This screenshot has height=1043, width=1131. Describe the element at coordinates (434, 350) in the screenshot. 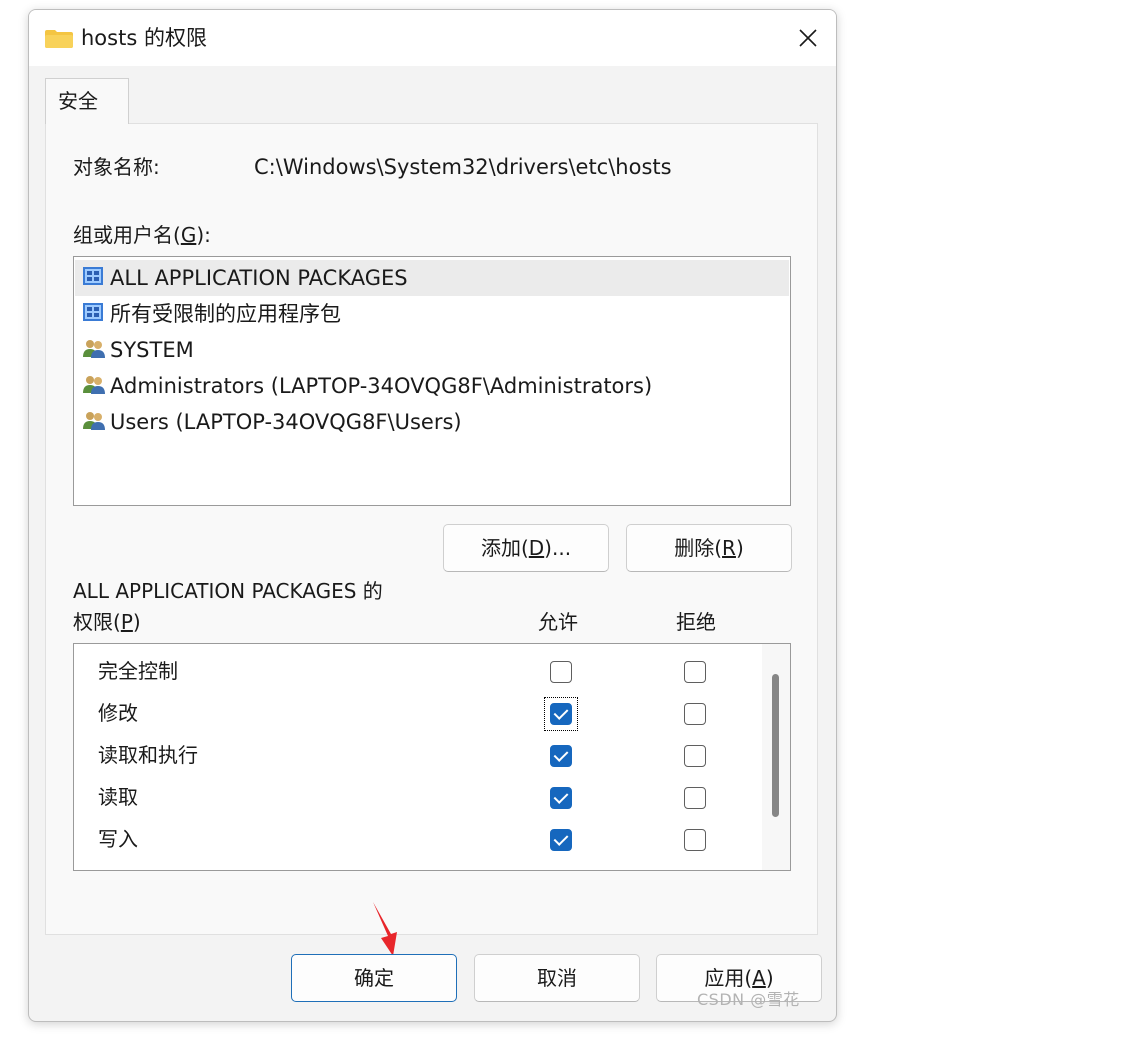

I see `group-item-system: SYSTEM` at that location.